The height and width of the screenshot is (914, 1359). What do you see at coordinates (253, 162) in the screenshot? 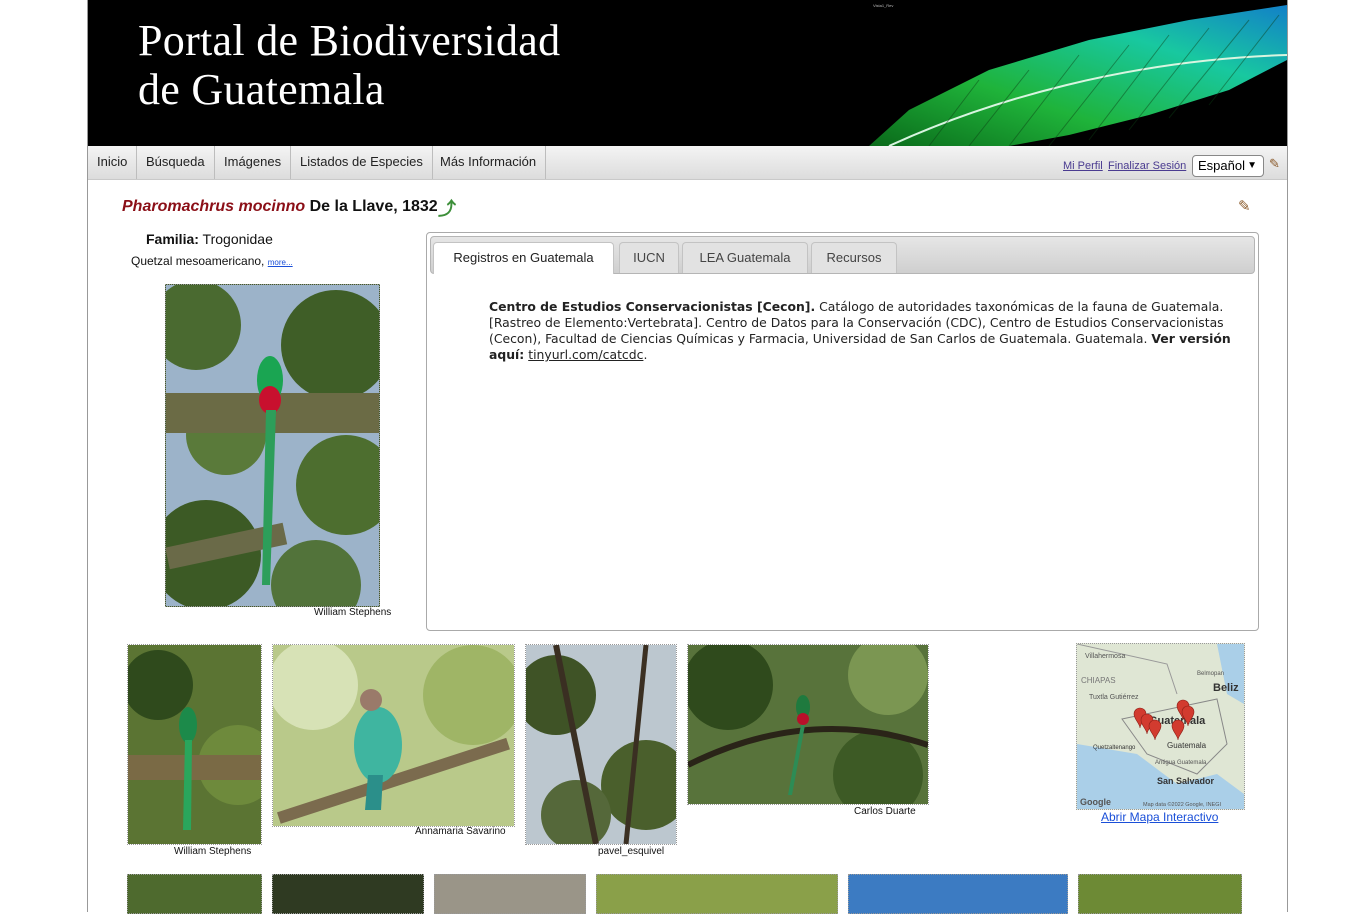
I see `nav-imagenes: Imágenes` at bounding box center [253, 162].